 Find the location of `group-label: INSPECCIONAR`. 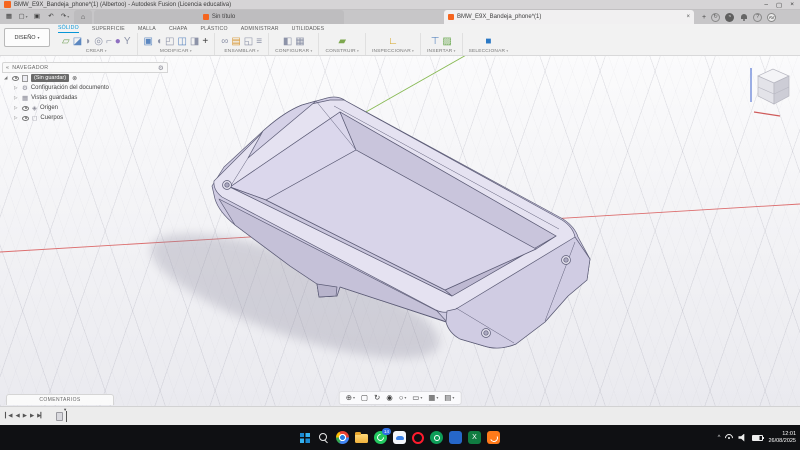

group-label: INSPECCIONAR is located at coordinates (393, 51).